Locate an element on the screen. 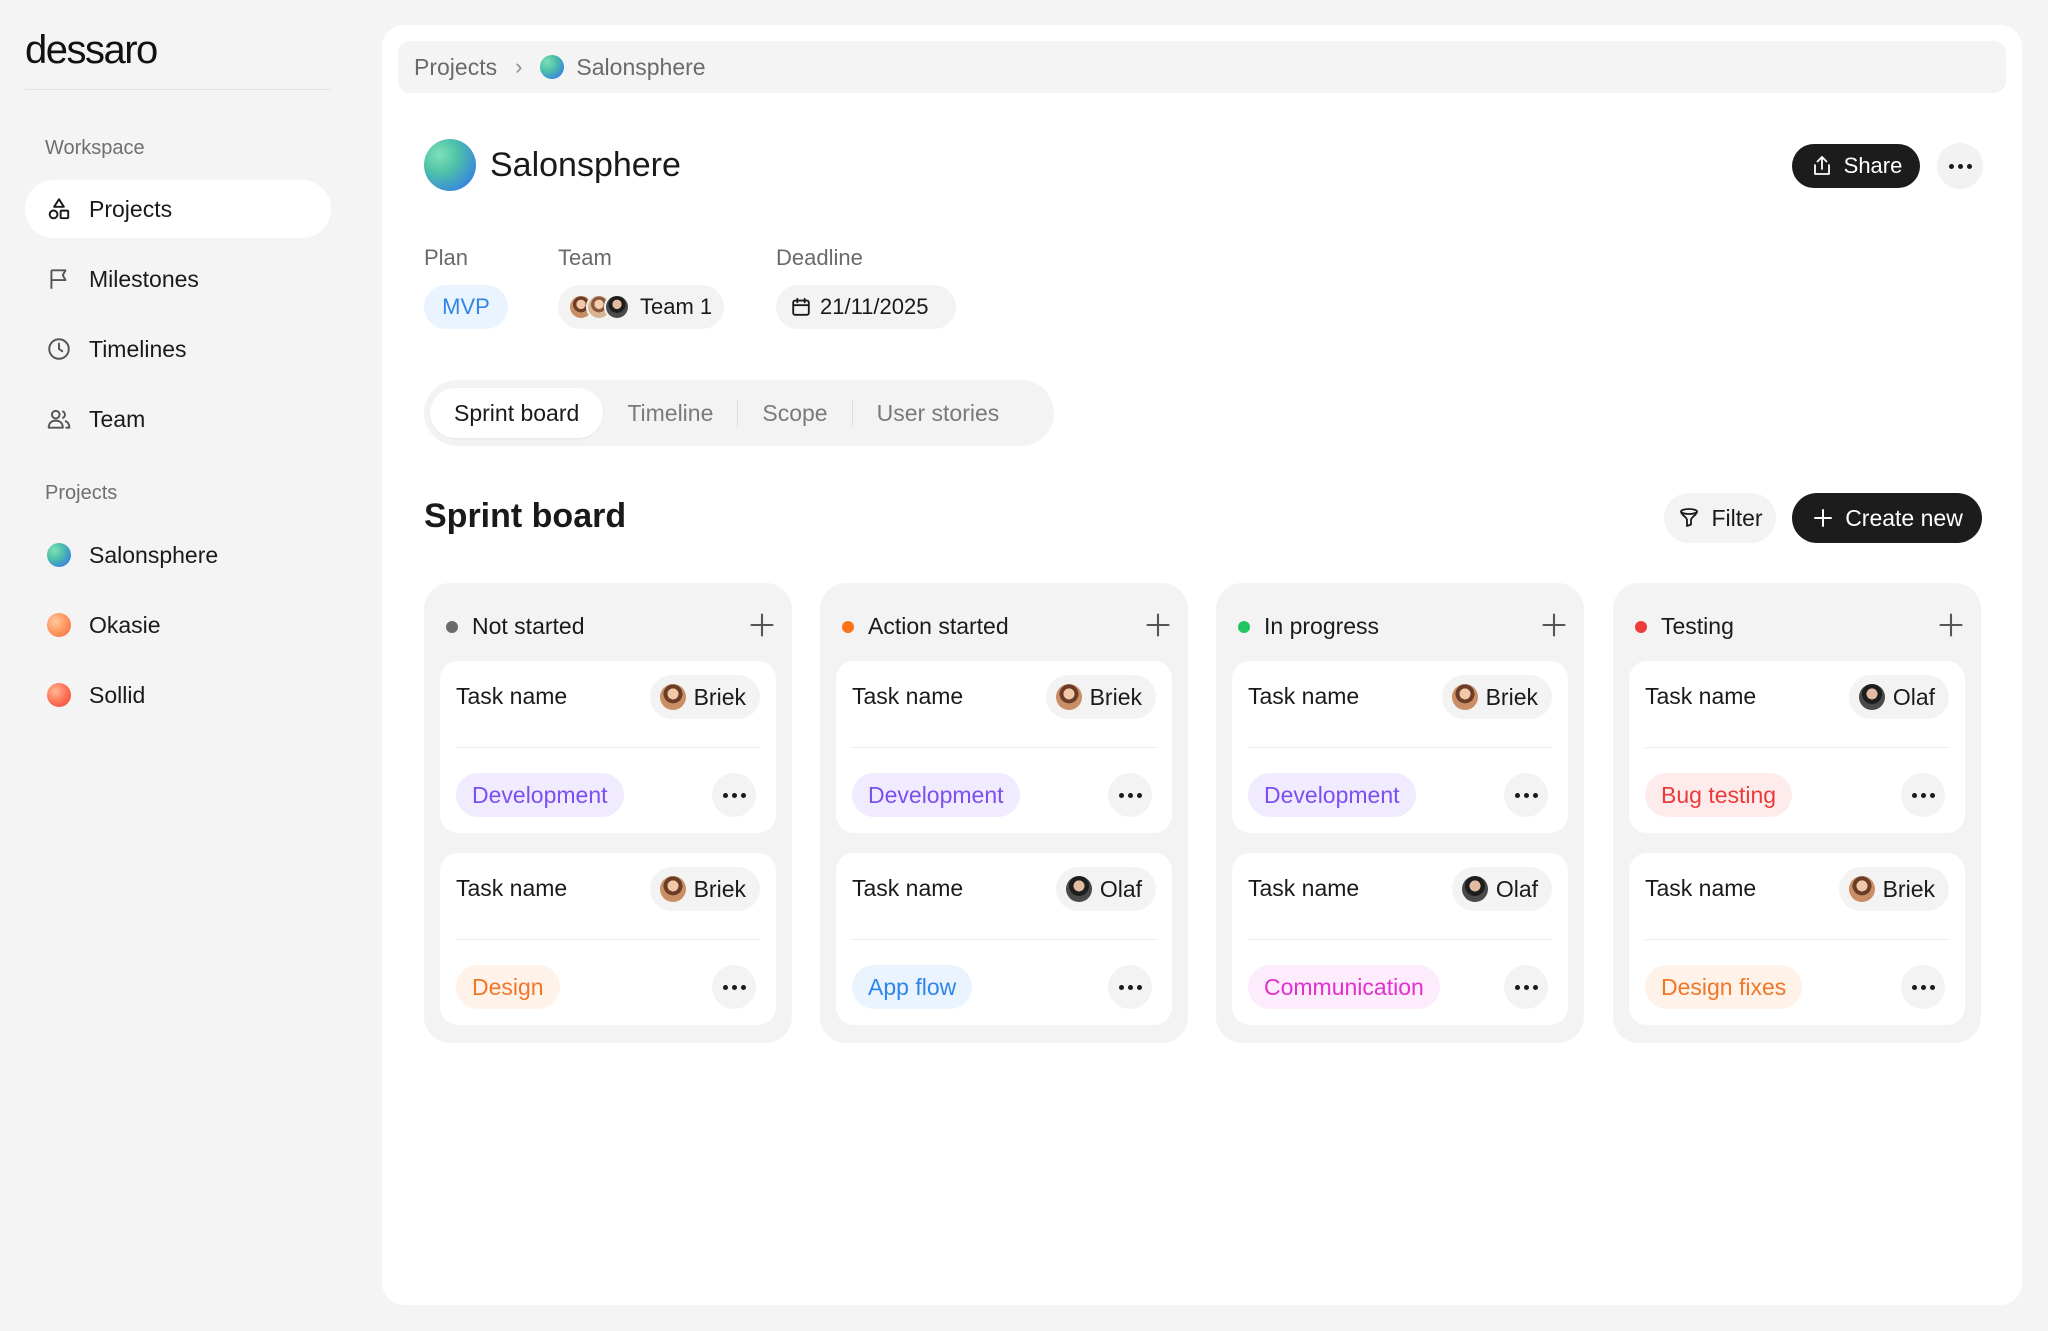 Image resolution: width=2048 pixels, height=1331 pixels. projects-section-label: Projects is located at coordinates (81, 493).